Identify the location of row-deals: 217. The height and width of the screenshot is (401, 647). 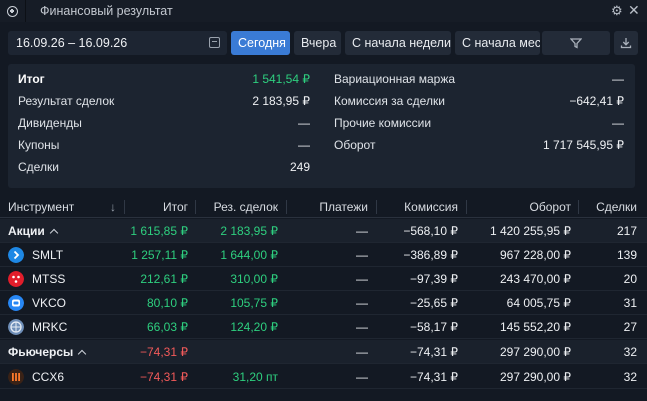
(626, 231).